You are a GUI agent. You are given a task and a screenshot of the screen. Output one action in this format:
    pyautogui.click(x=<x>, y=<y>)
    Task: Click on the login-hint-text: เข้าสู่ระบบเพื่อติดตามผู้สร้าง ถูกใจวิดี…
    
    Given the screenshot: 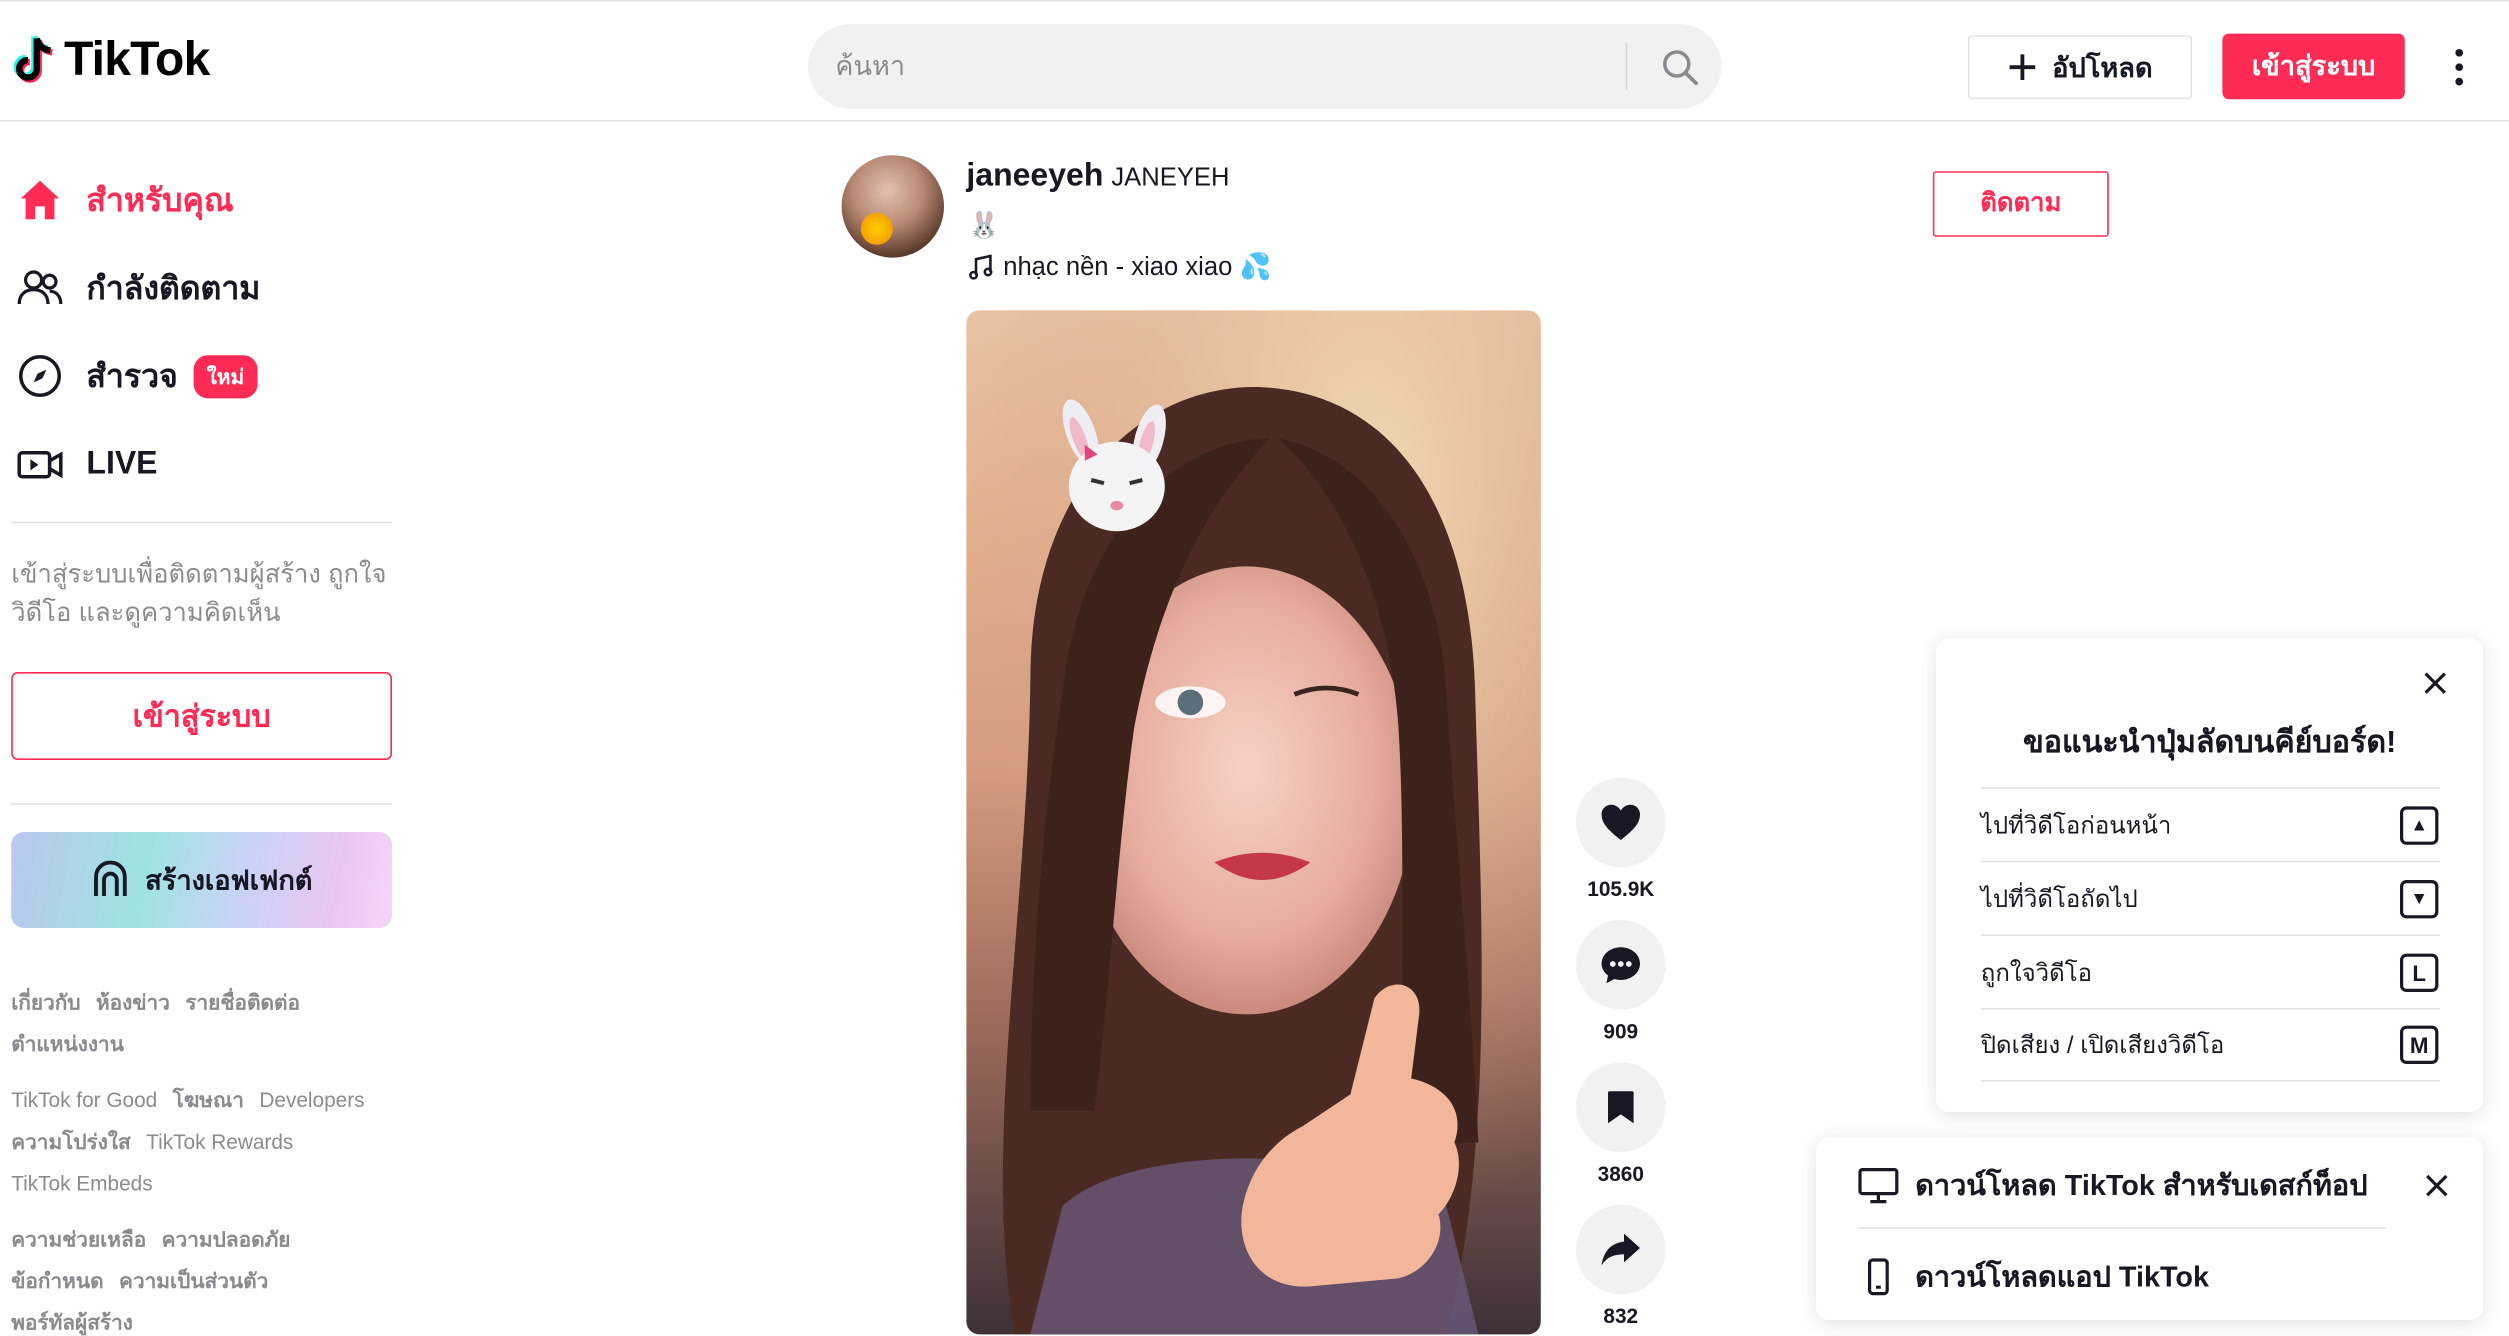 What is the action you would take?
    pyautogui.click(x=199, y=594)
    